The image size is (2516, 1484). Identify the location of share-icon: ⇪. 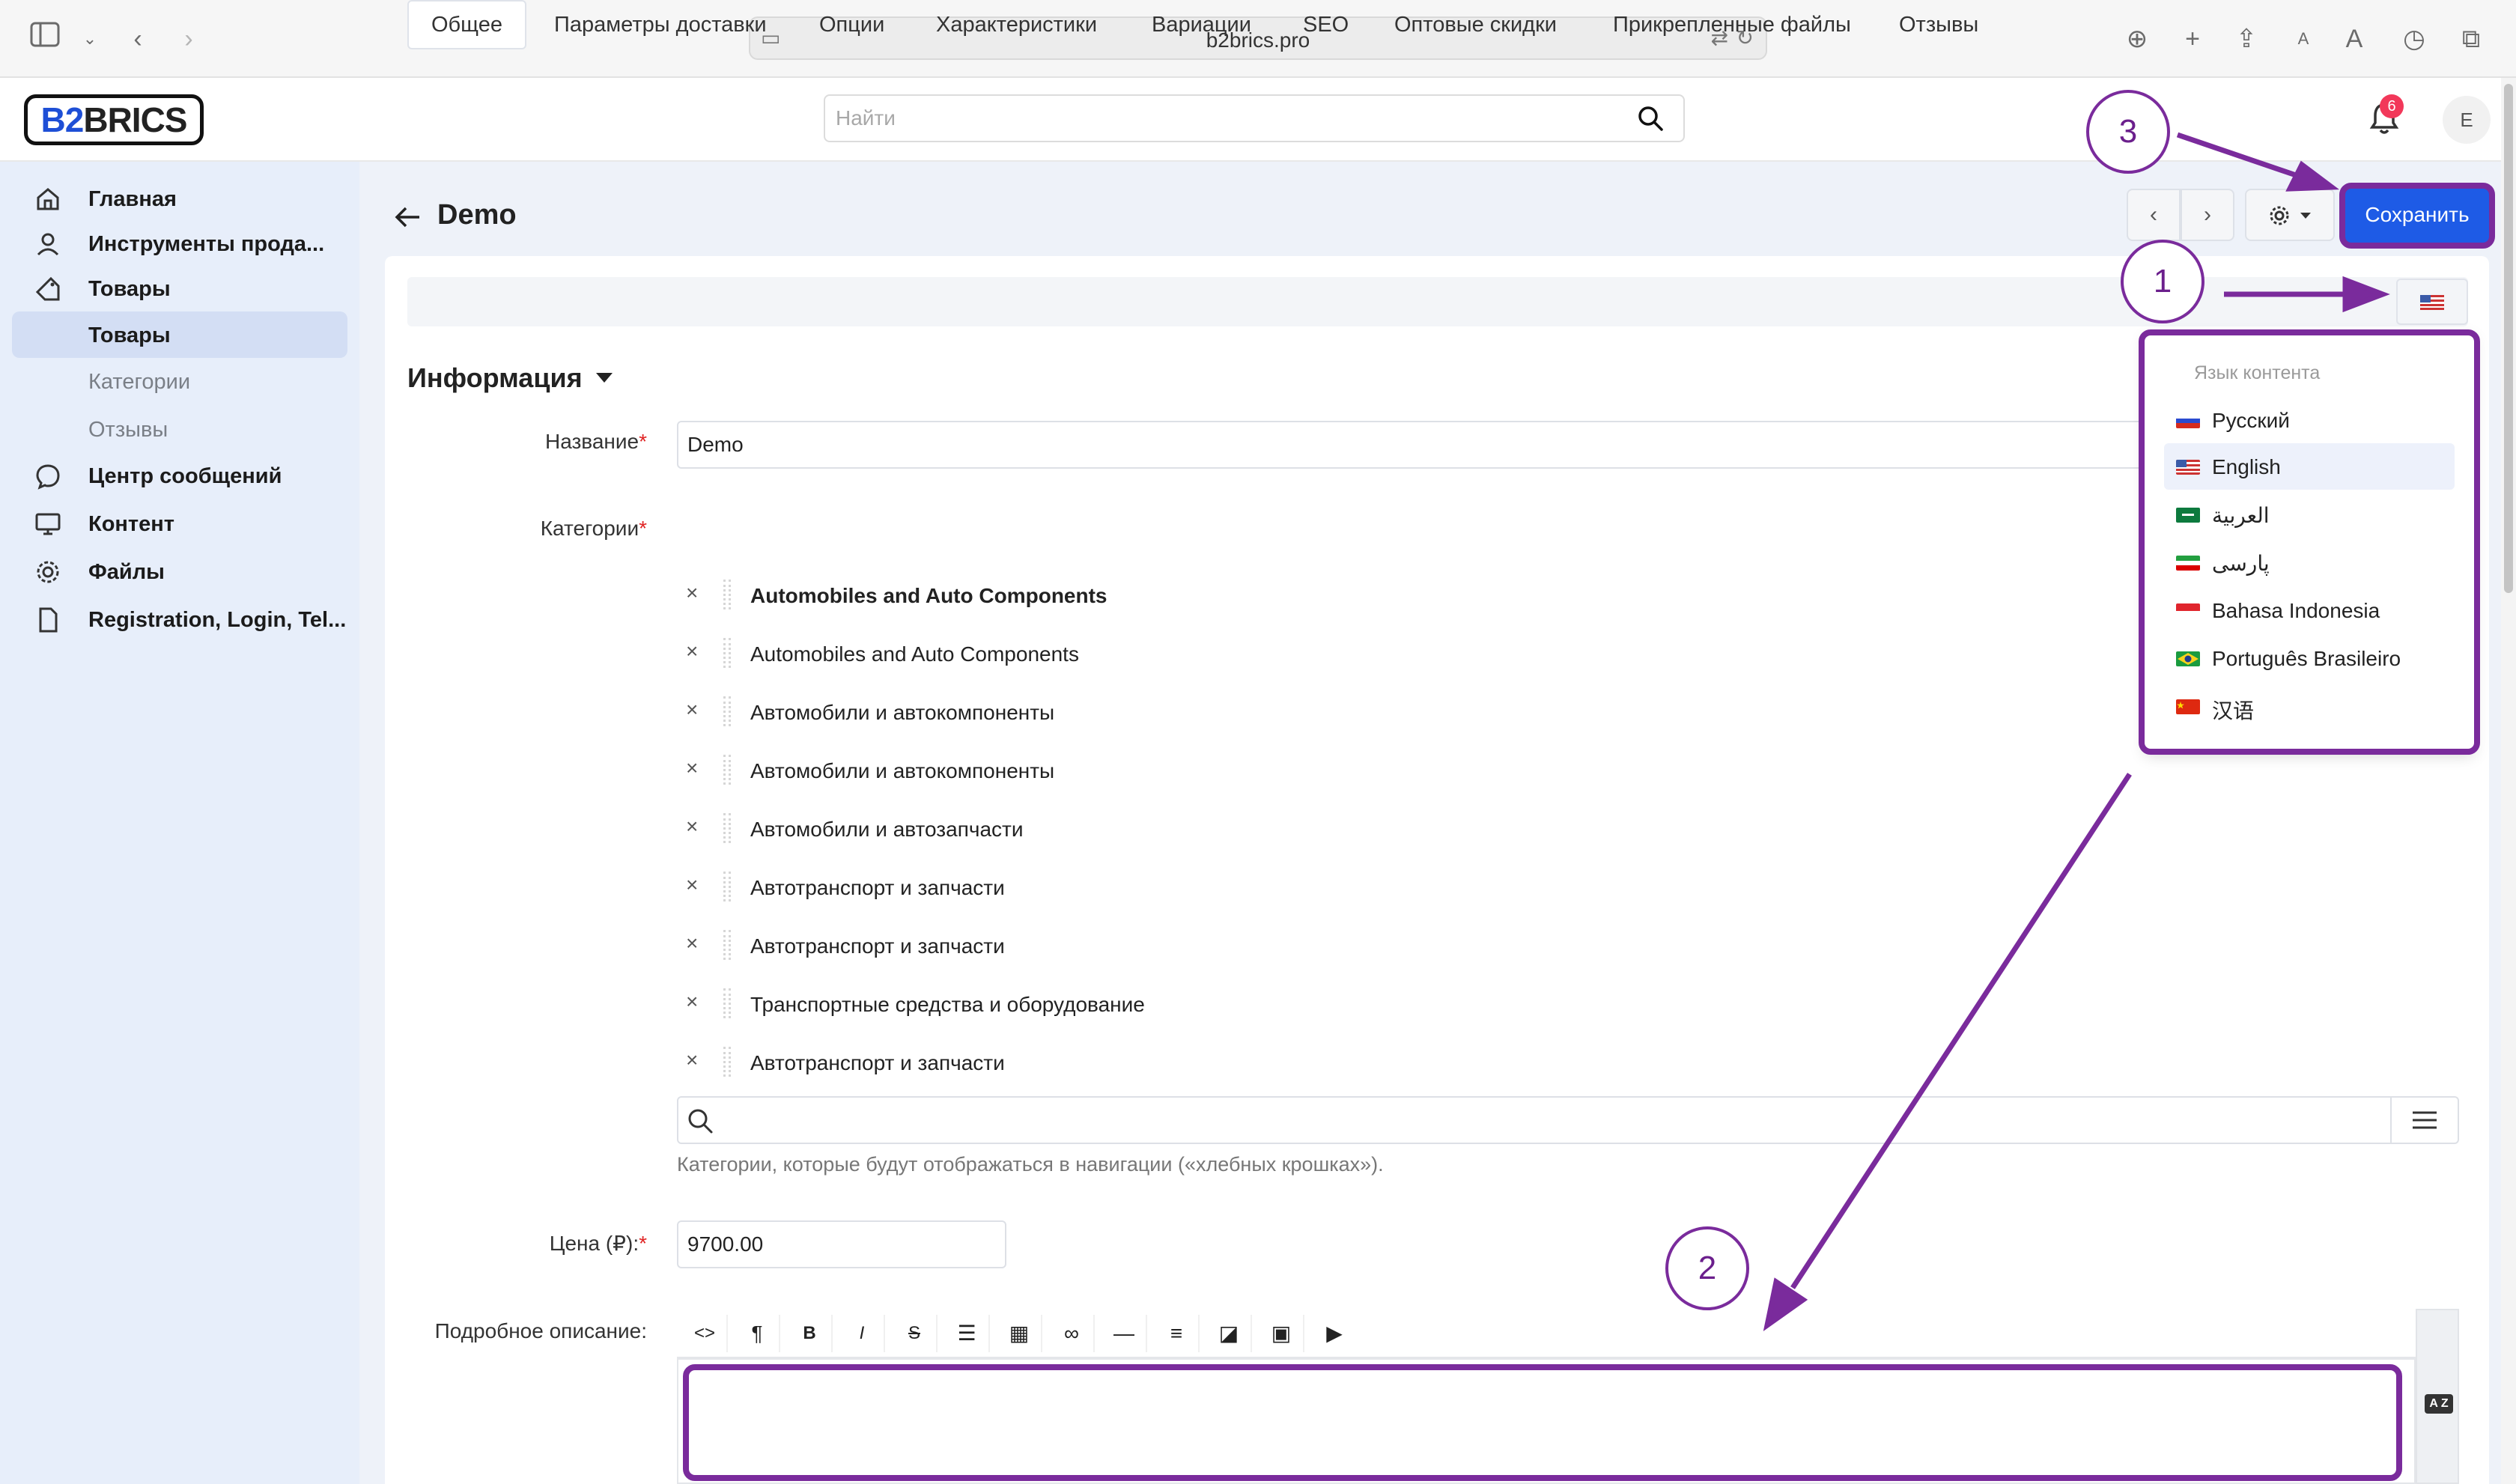
(2246, 39).